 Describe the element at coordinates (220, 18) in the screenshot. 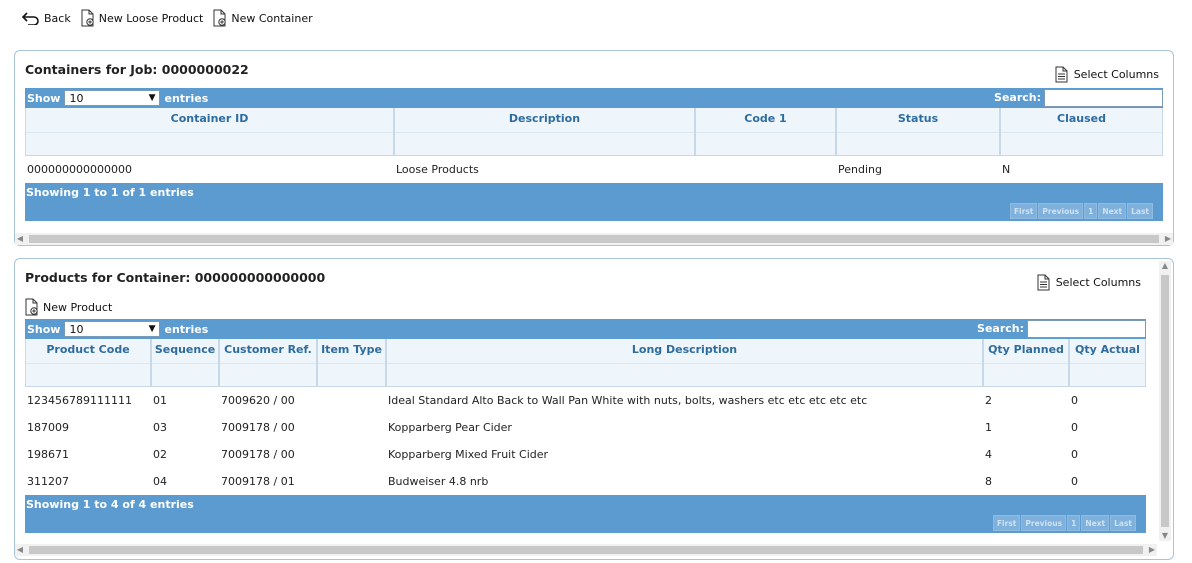

I see `new-document-icon` at that location.